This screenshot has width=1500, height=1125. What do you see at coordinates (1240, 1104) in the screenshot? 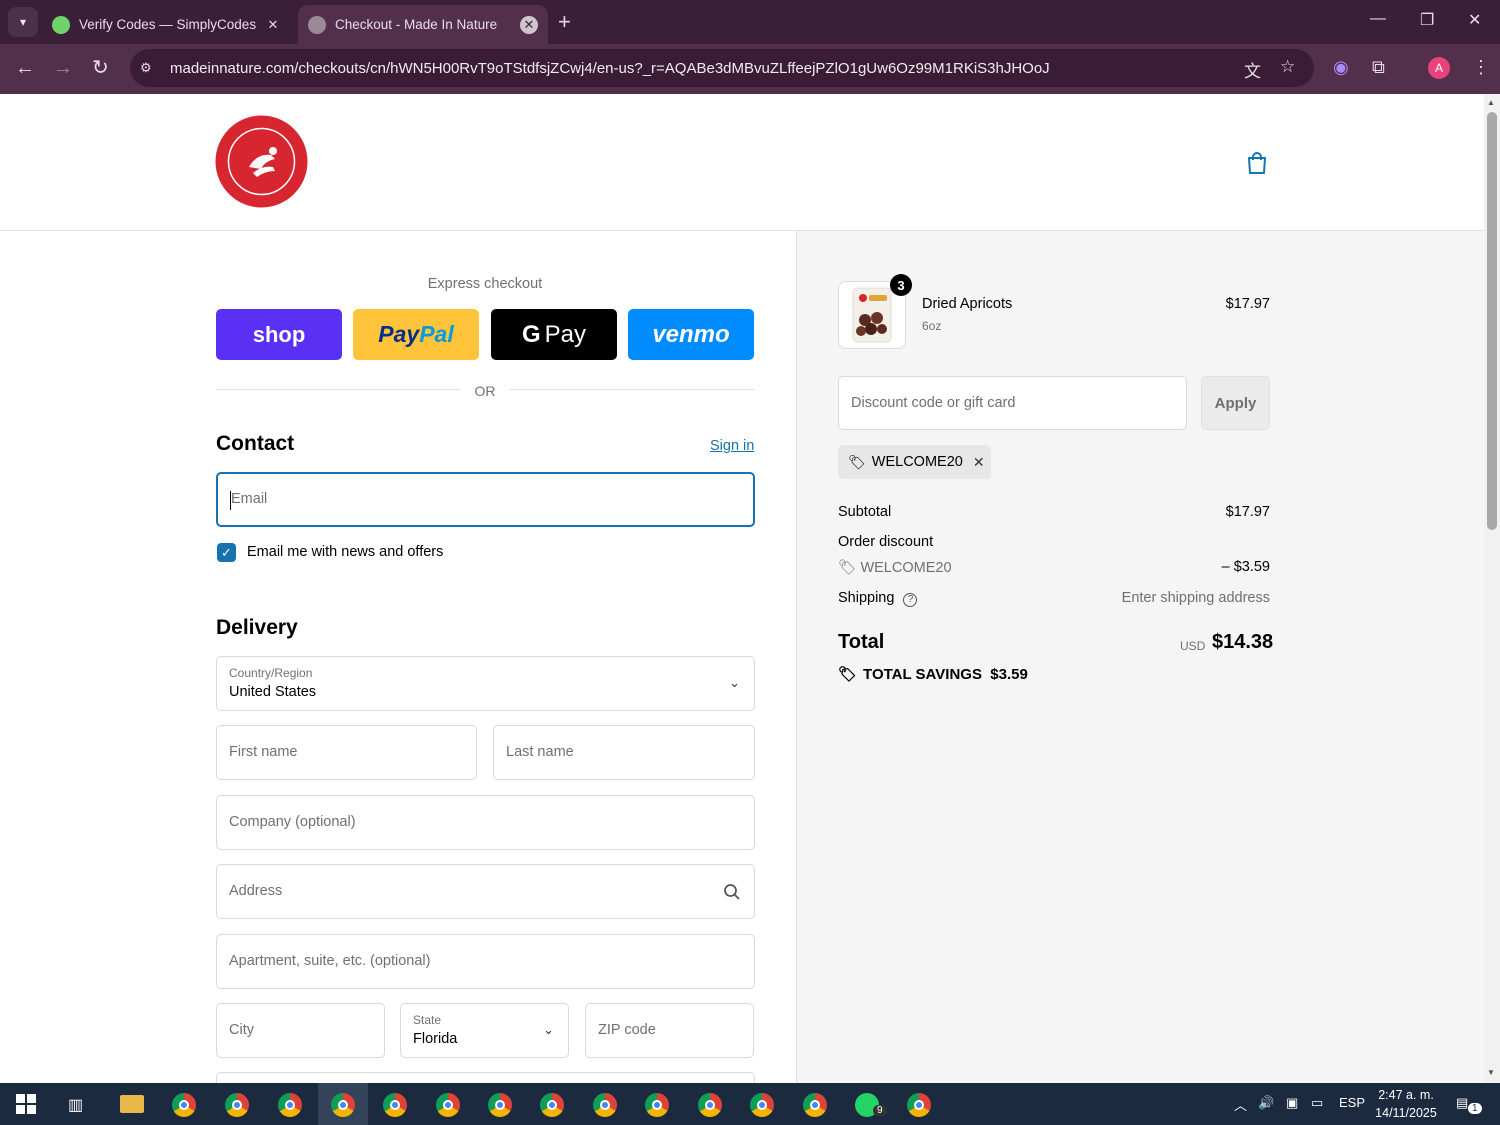
I see `show-hidden-icons-icon: ︿` at bounding box center [1240, 1104].